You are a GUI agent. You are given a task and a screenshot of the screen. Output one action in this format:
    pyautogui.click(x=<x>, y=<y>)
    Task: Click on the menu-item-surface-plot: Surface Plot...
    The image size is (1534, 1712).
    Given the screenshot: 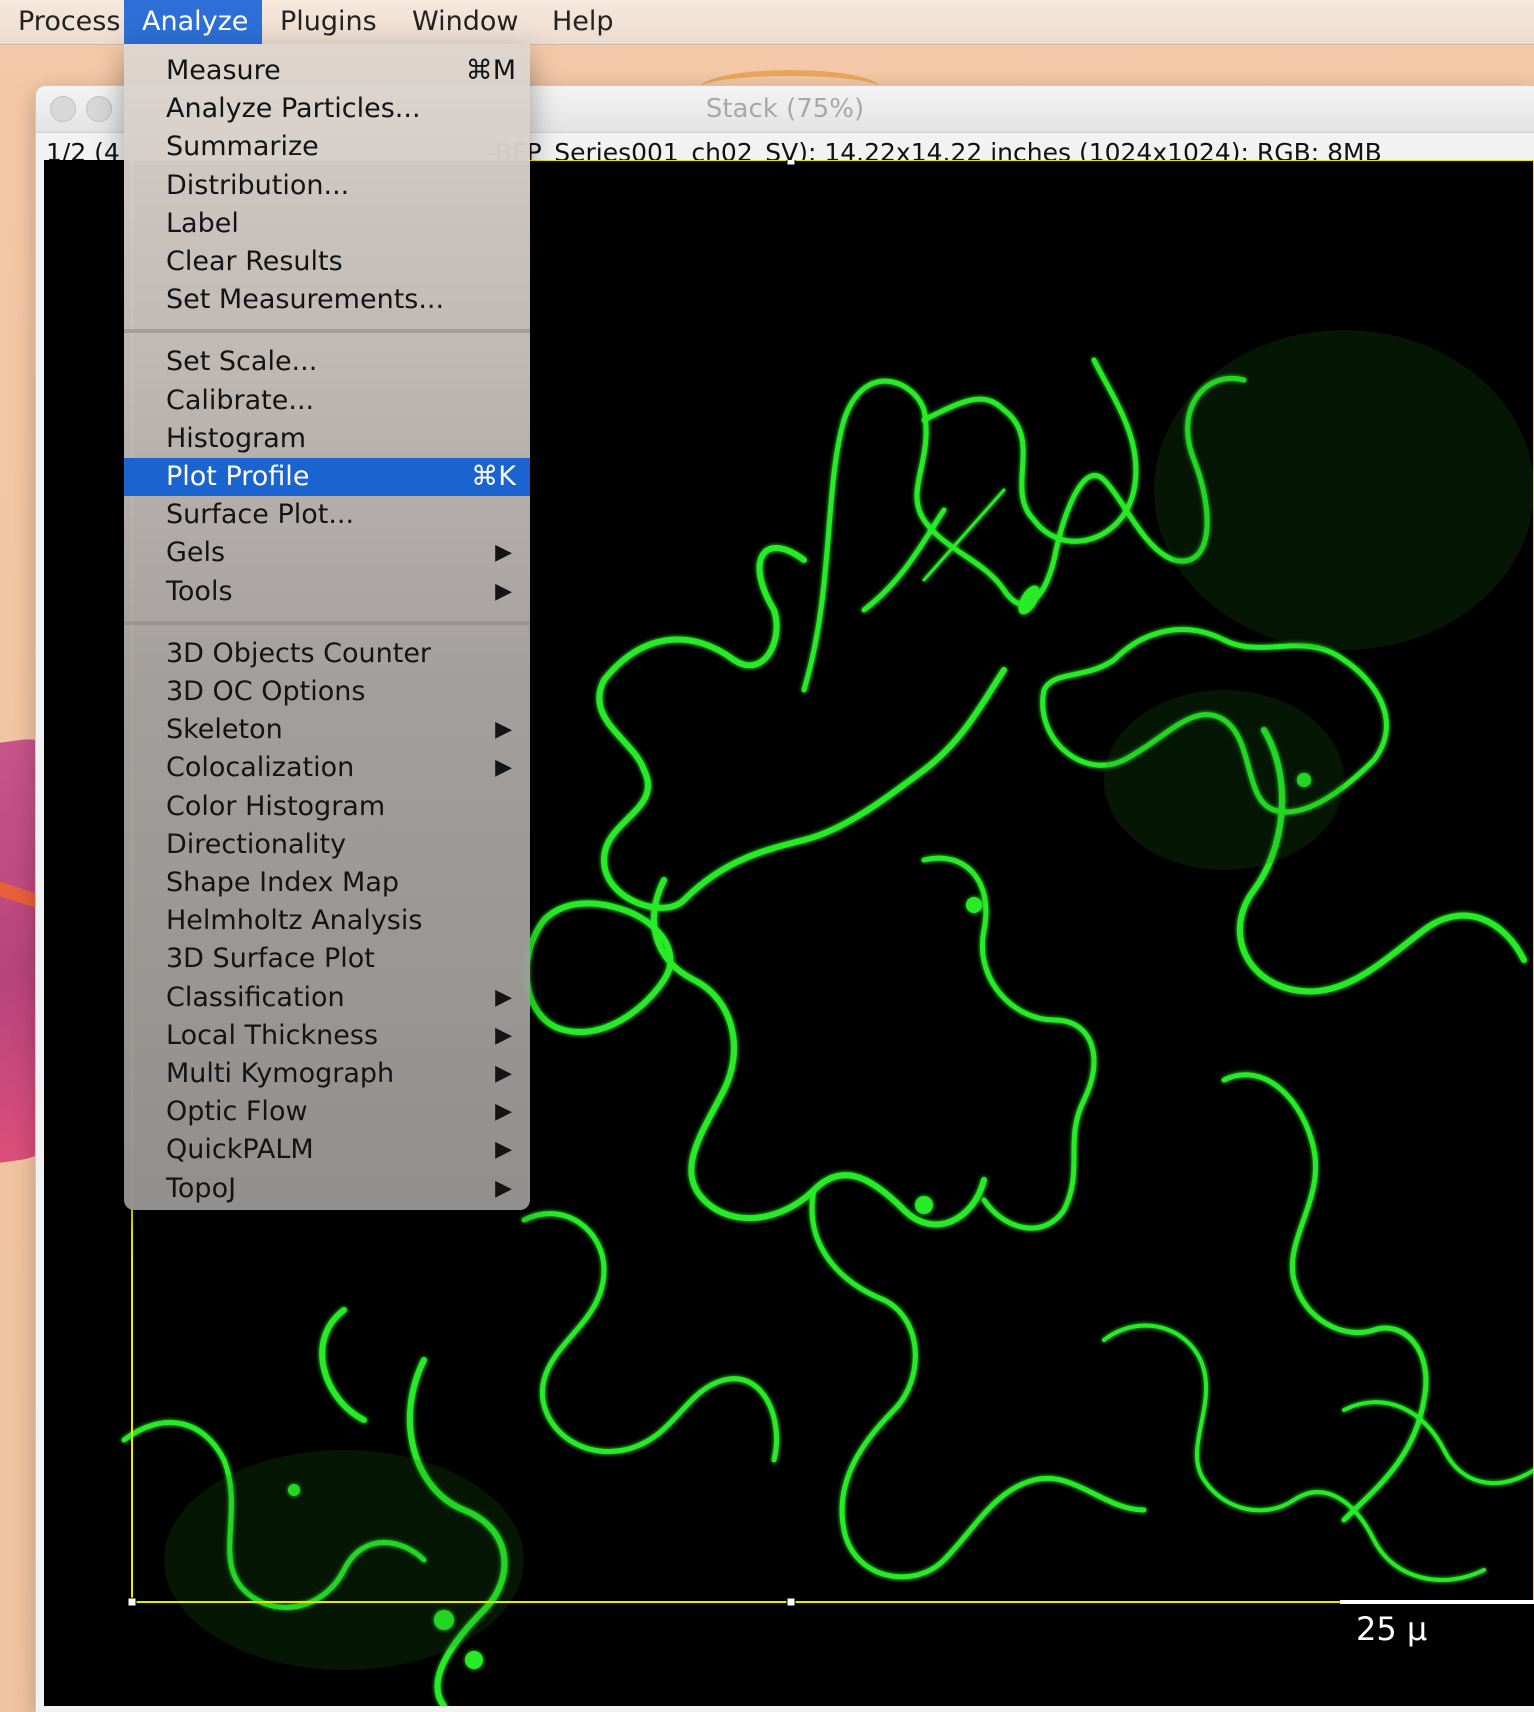 What is the action you would take?
    pyautogui.click(x=327, y=515)
    